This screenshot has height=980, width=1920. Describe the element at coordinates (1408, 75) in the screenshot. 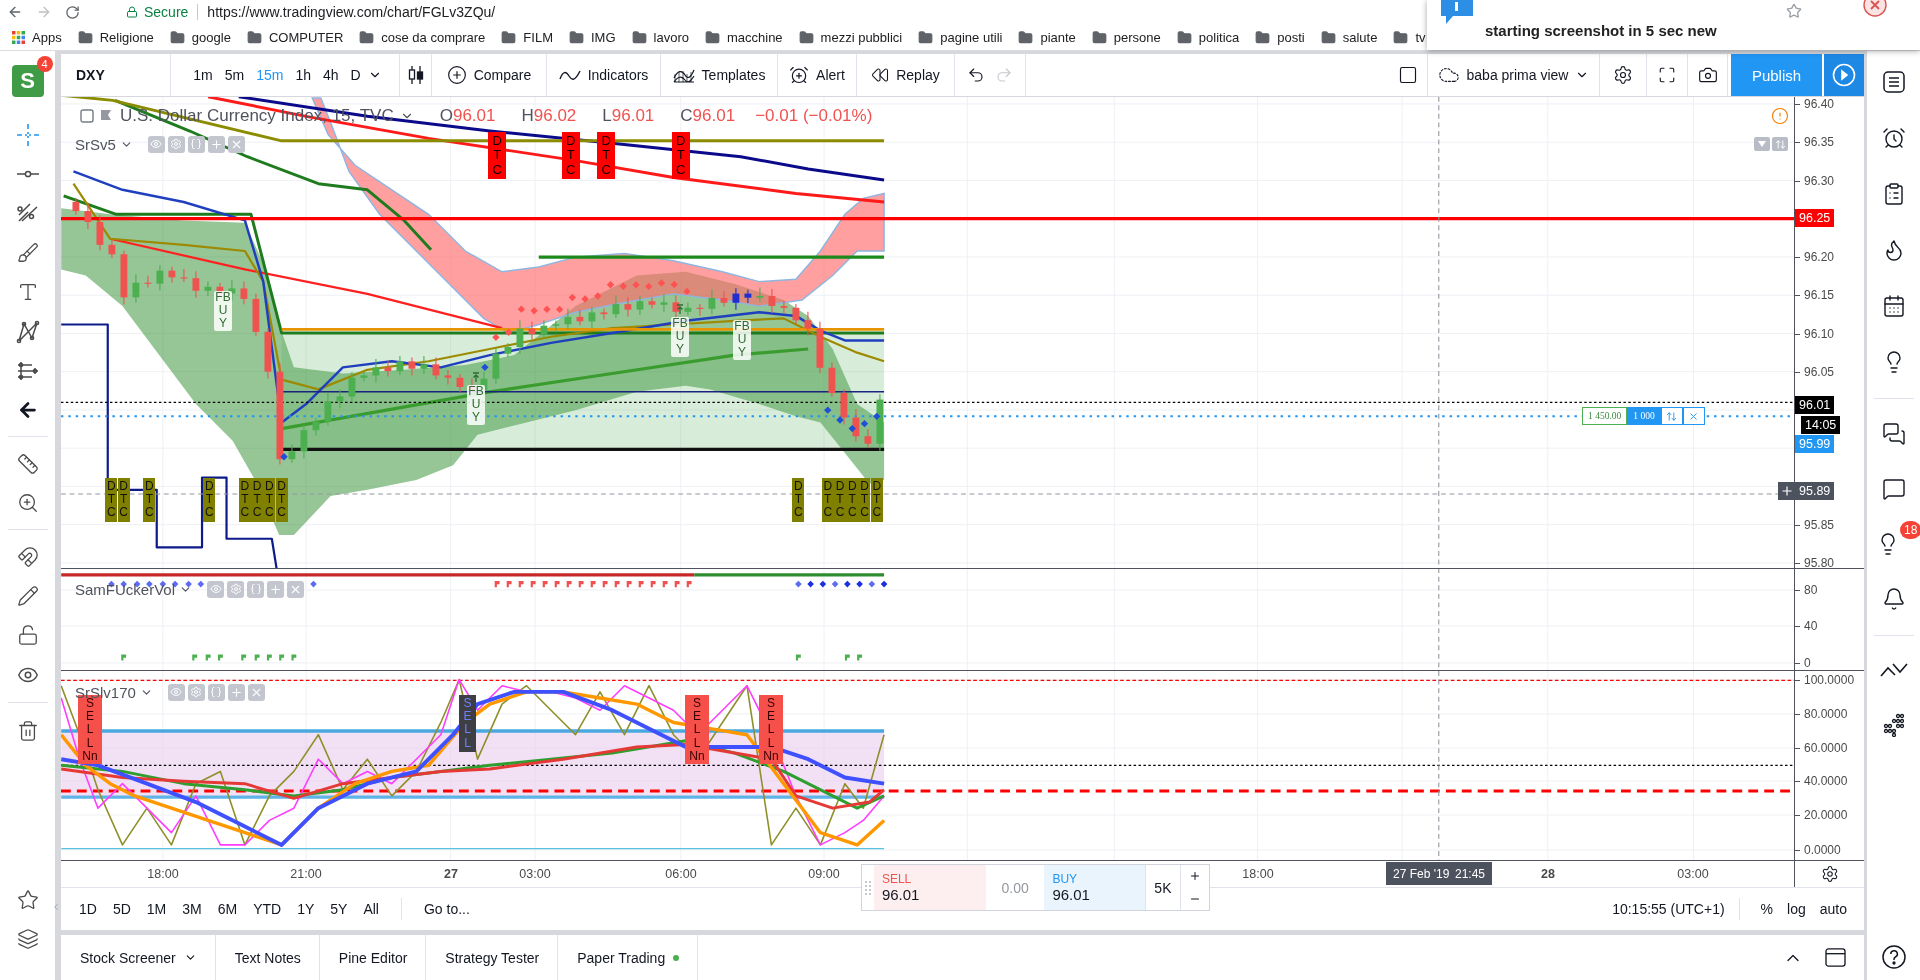

I see `square-icon` at that location.